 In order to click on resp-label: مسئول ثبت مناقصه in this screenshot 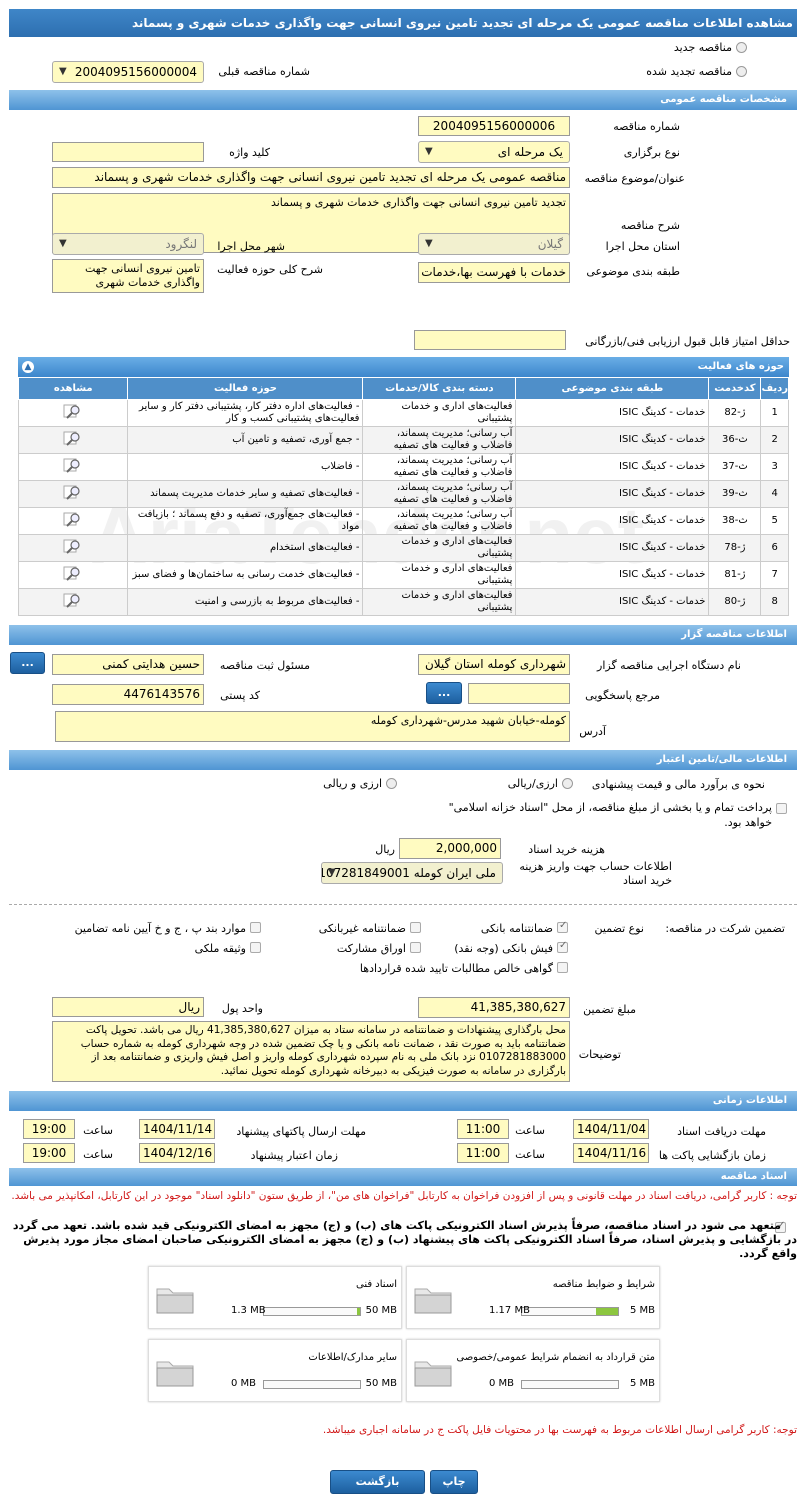, I will do `click(264, 665)`.